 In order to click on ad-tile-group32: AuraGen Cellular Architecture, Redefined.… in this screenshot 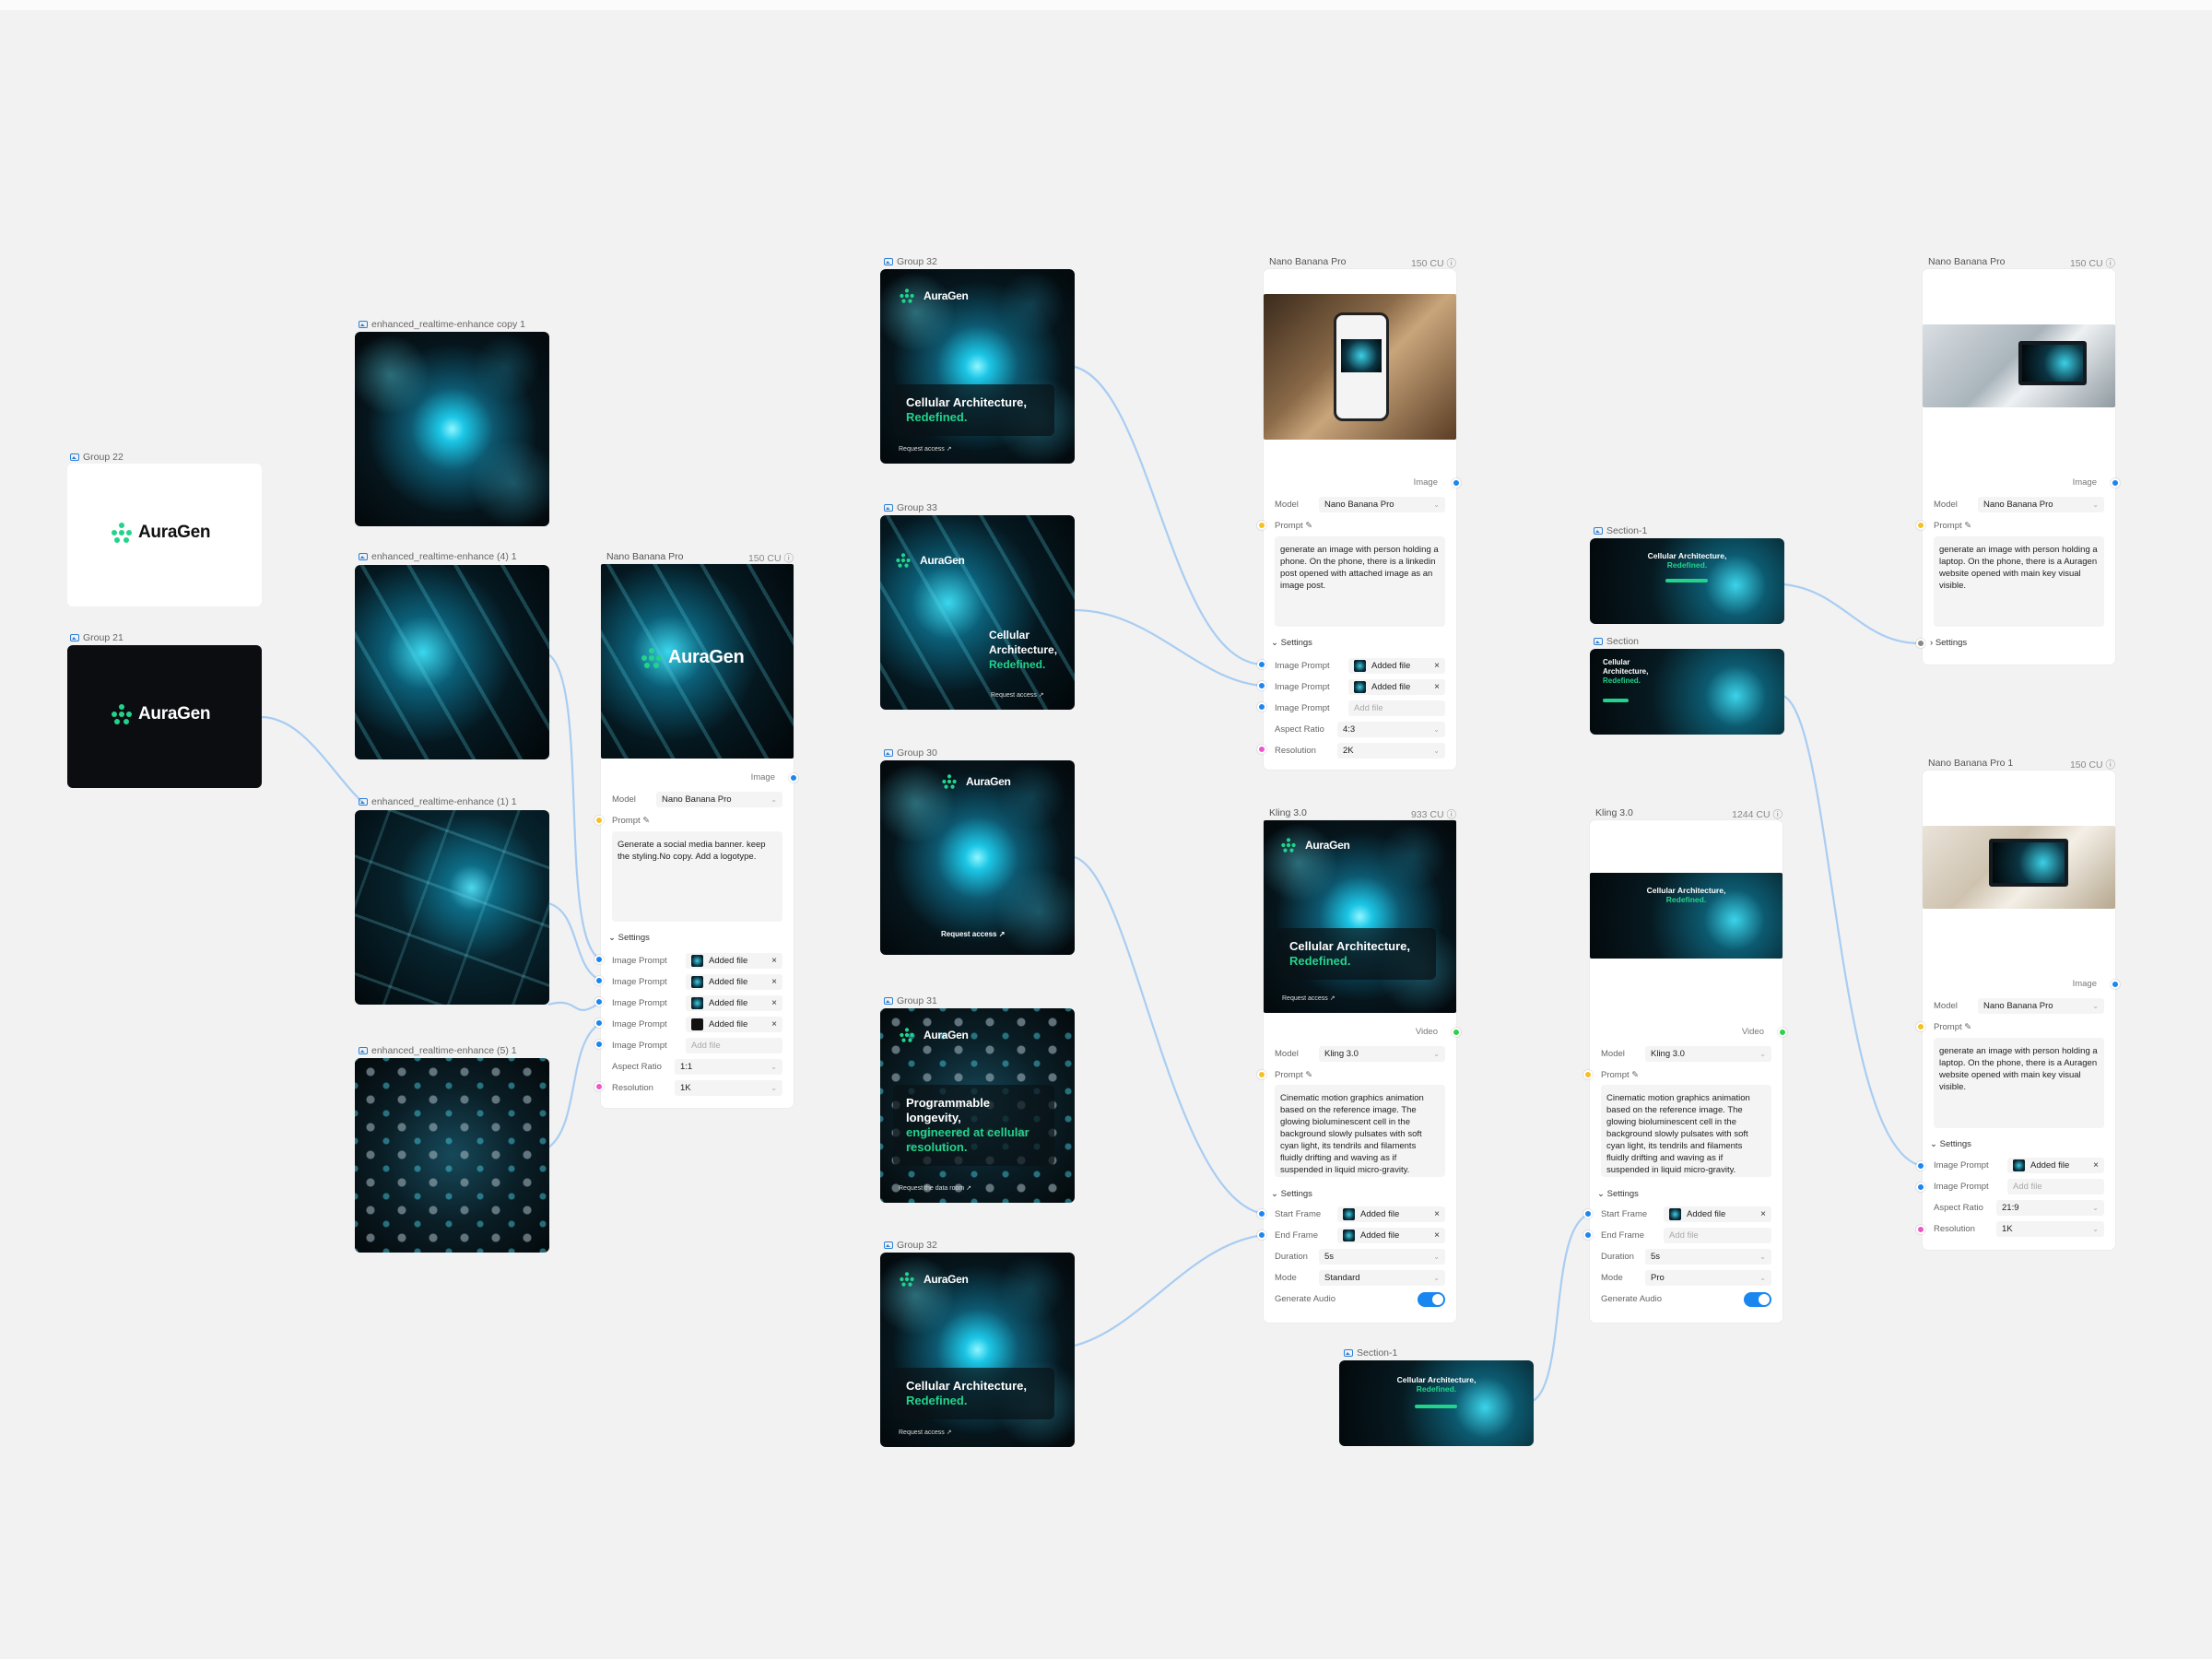, I will do `click(977, 366)`.